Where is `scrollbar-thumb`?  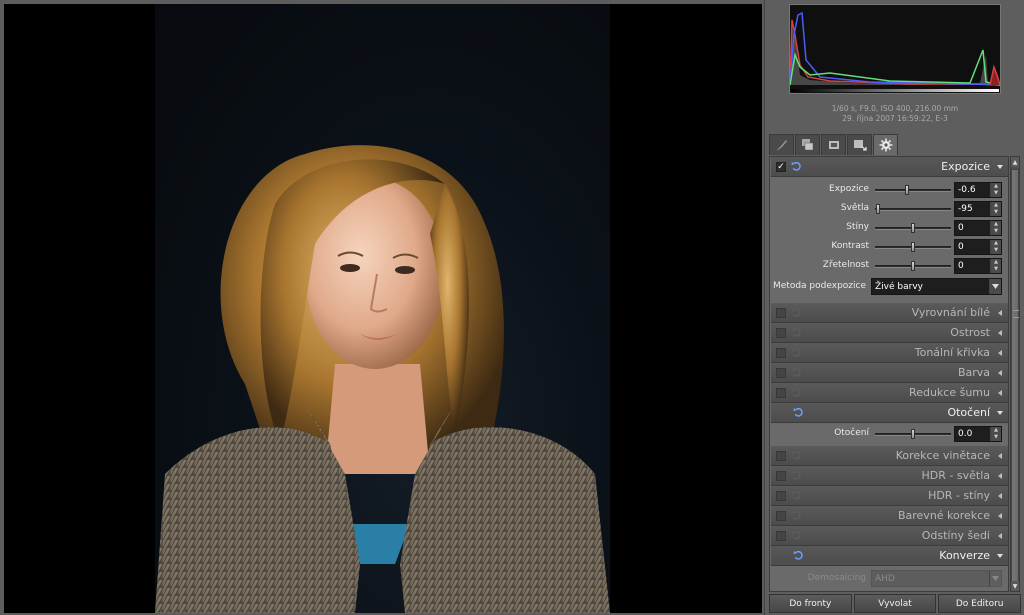
scrollbar-thumb is located at coordinates (1015, 379).